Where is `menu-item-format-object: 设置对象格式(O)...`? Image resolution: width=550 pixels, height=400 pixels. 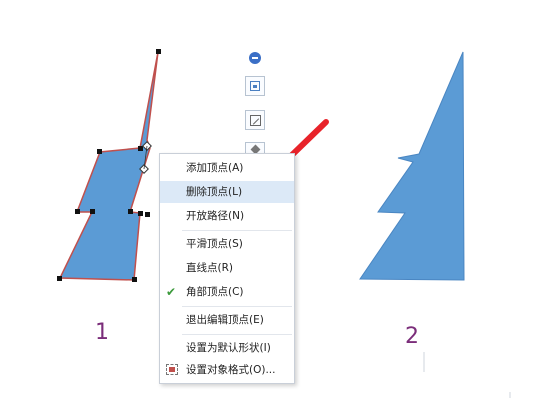 menu-item-format-object: 设置对象格式(O)... is located at coordinates (227, 370).